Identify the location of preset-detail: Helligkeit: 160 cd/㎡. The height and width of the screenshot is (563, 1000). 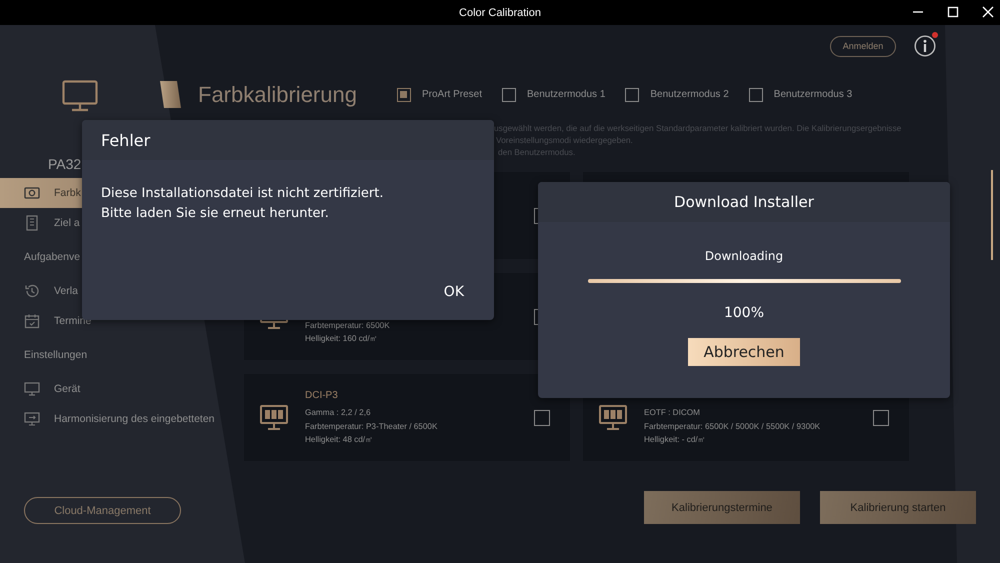
(342, 339).